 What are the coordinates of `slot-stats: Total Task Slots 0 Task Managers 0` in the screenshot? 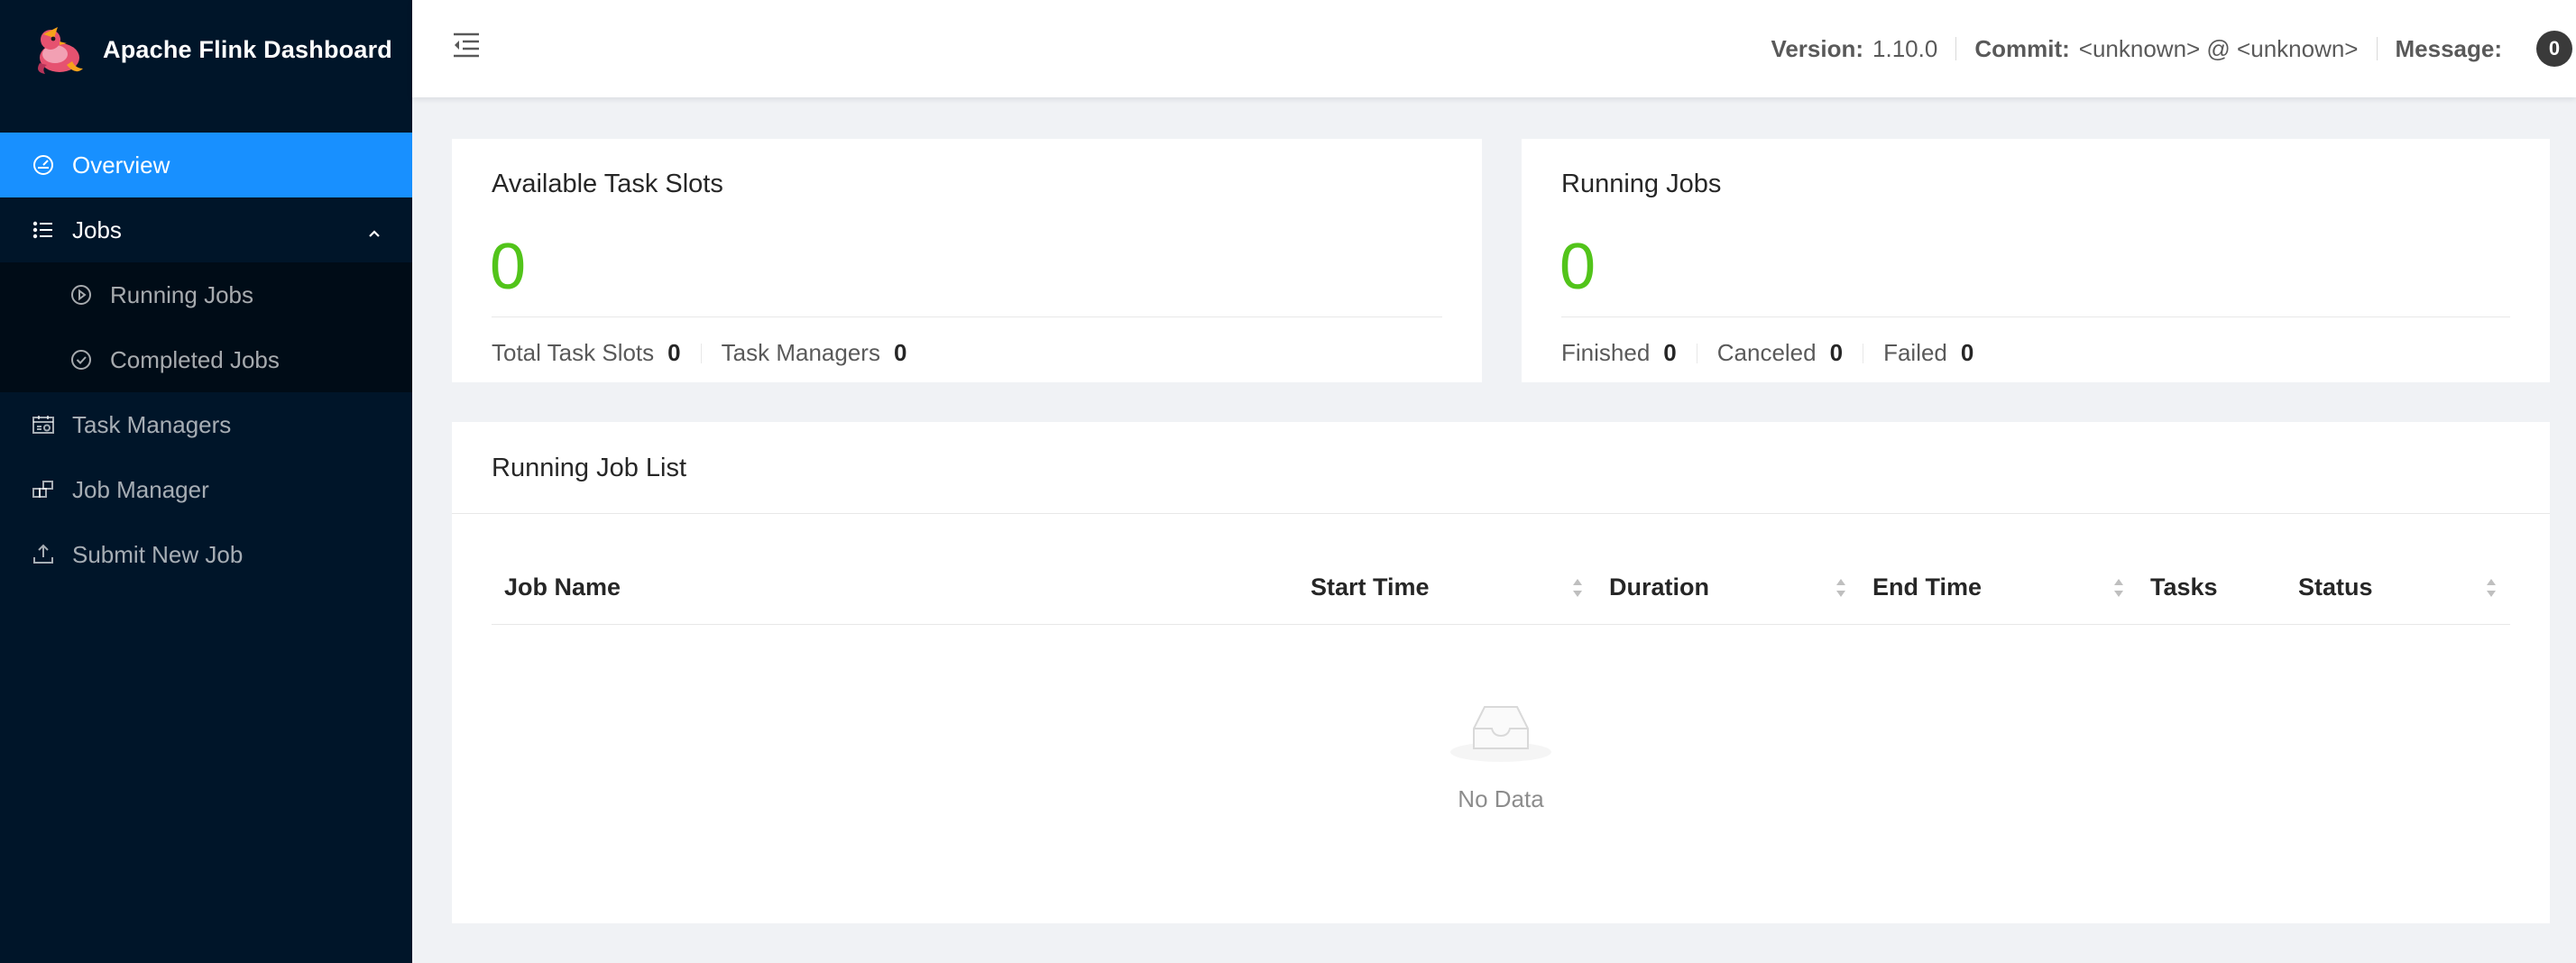 It's located at (699, 353).